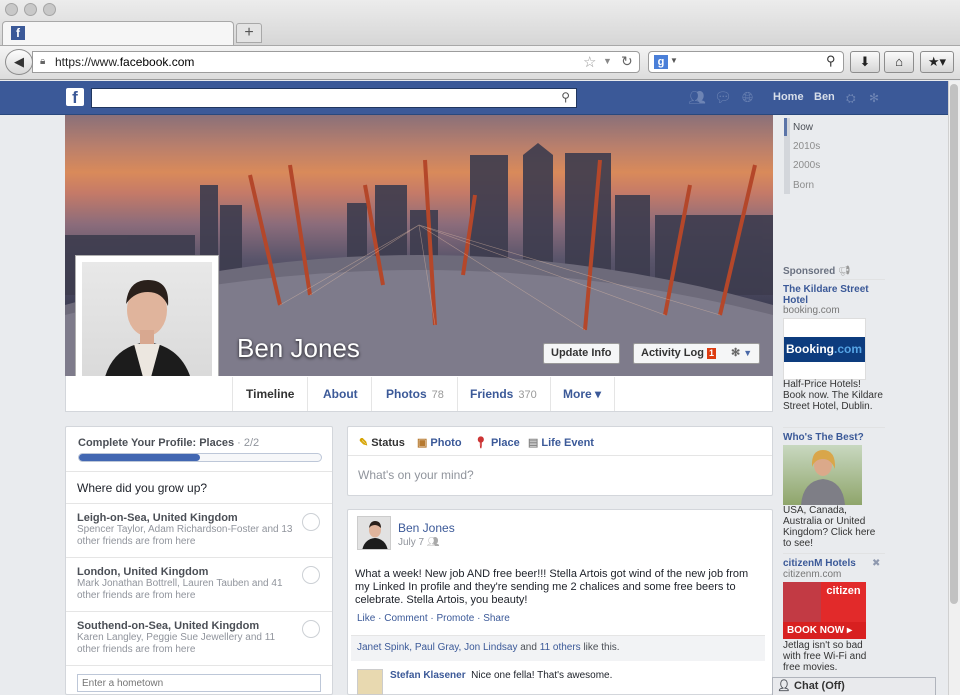  What do you see at coordinates (504, 394) in the screenshot?
I see `tab-friends: Friends 370` at bounding box center [504, 394].